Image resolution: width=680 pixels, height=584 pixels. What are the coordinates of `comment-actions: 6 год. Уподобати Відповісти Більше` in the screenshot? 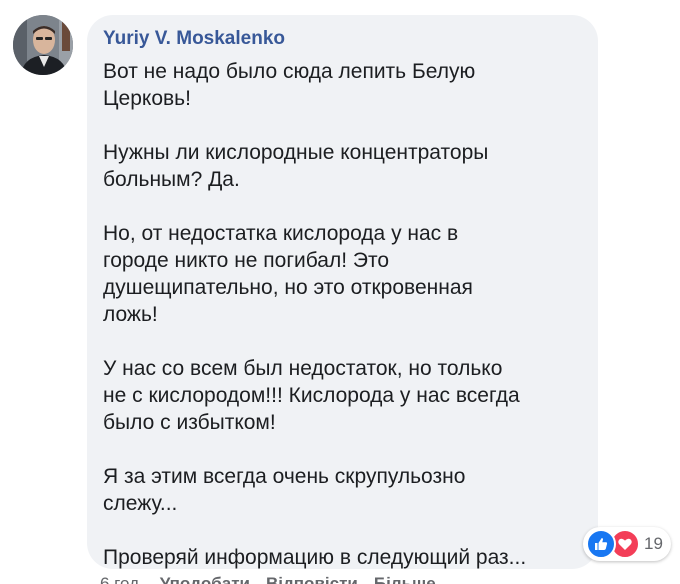 It's located at (268, 579).